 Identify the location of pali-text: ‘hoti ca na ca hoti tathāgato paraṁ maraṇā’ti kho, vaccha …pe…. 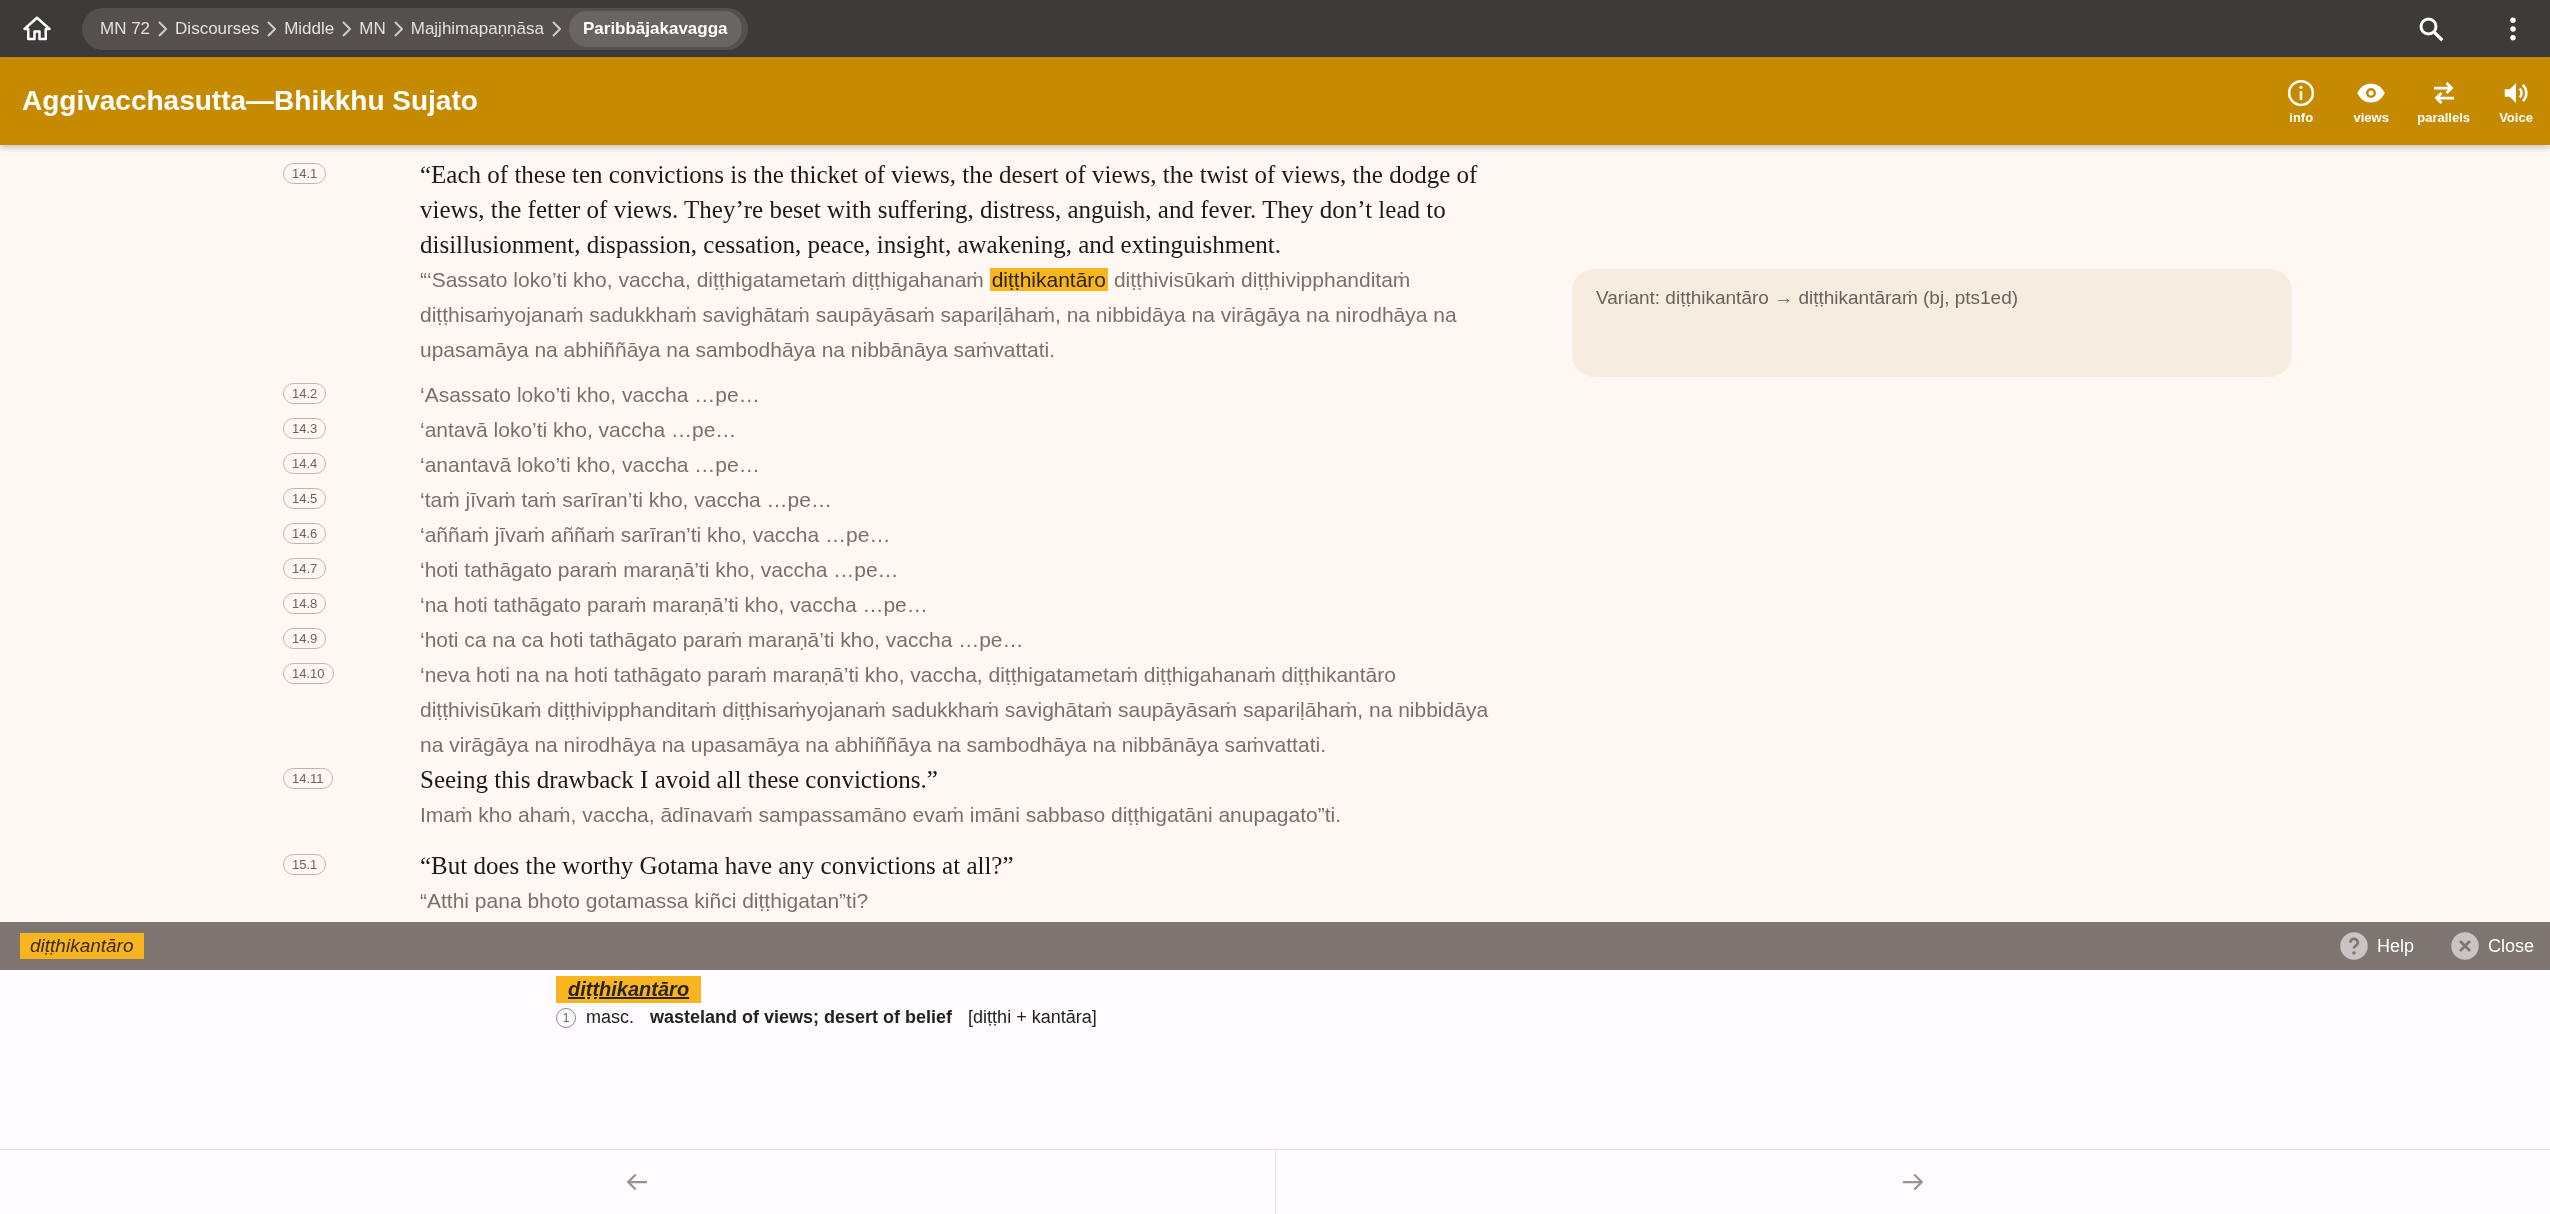
(722, 640).